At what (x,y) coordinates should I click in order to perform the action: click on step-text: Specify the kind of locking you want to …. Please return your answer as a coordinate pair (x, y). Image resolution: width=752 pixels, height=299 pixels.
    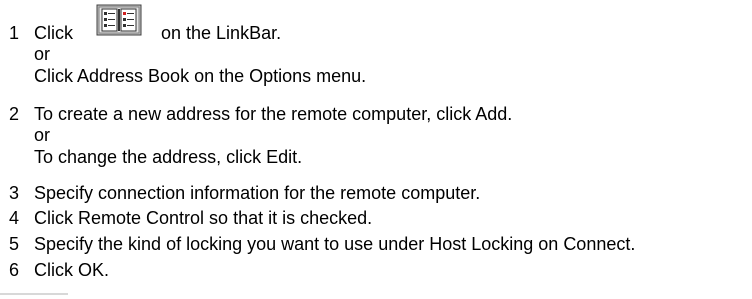
    Looking at the image, I should click on (335, 244).